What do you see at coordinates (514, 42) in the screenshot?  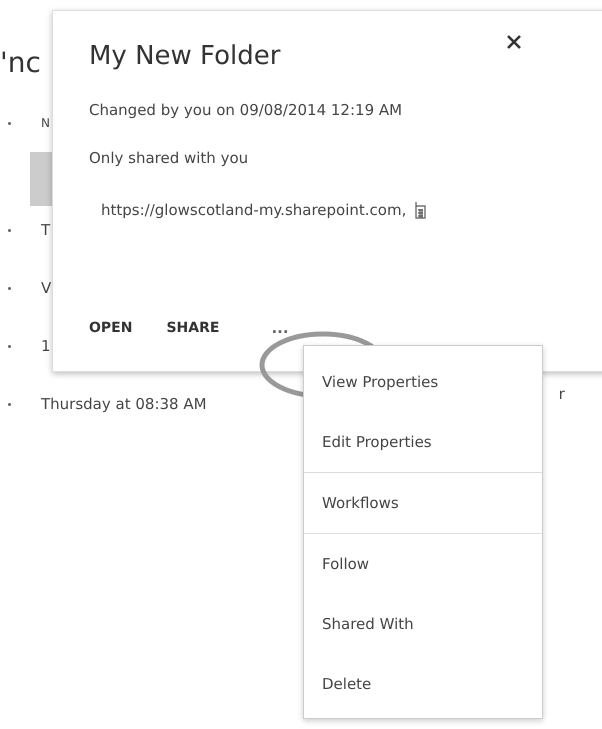 I see `close-icon` at bounding box center [514, 42].